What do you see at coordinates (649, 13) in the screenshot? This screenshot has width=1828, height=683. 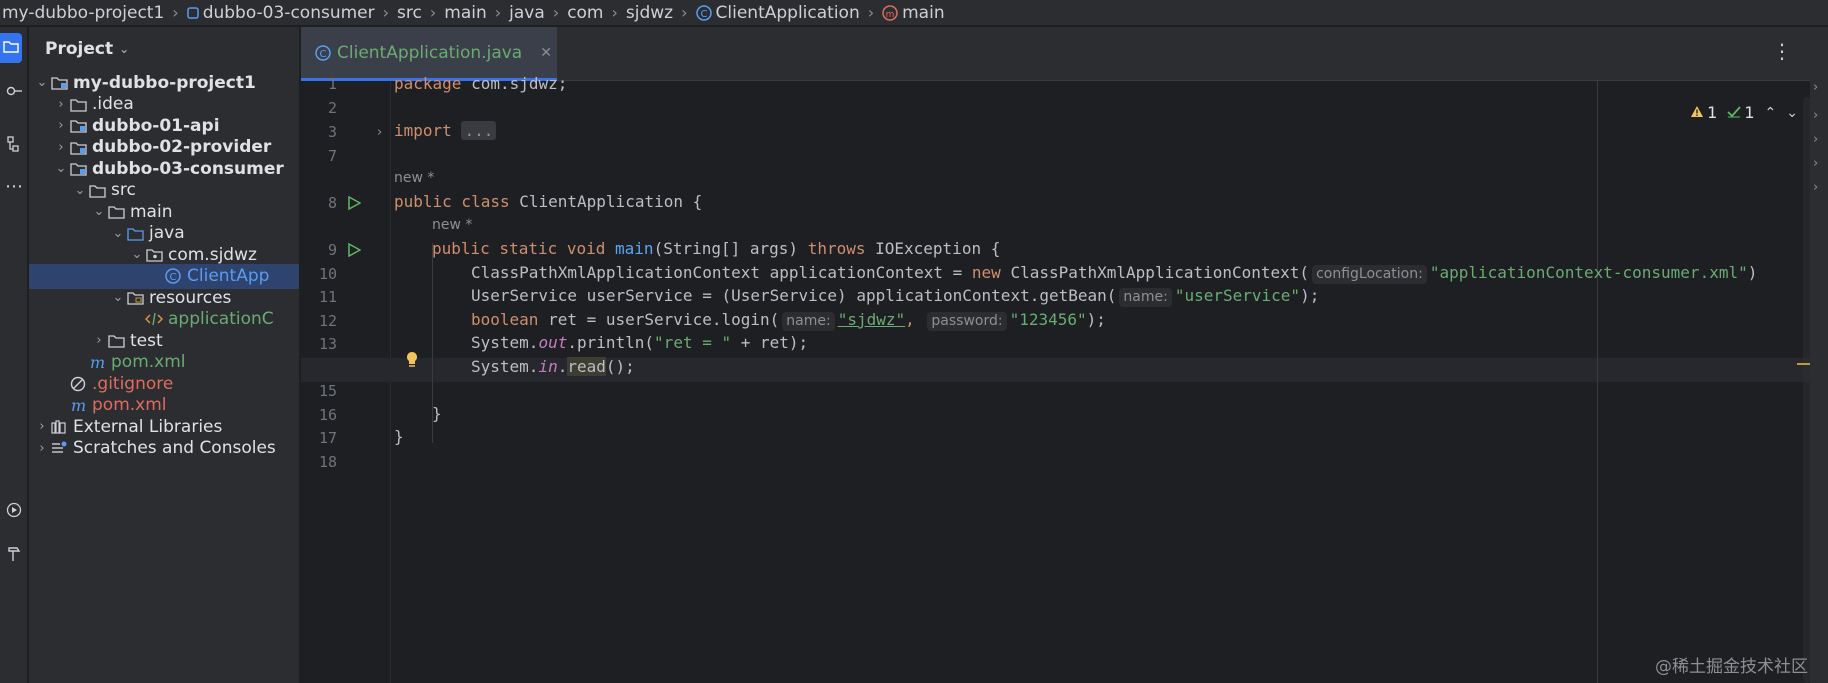 I see `breadcrumb-sjdwz: sjdwz` at bounding box center [649, 13].